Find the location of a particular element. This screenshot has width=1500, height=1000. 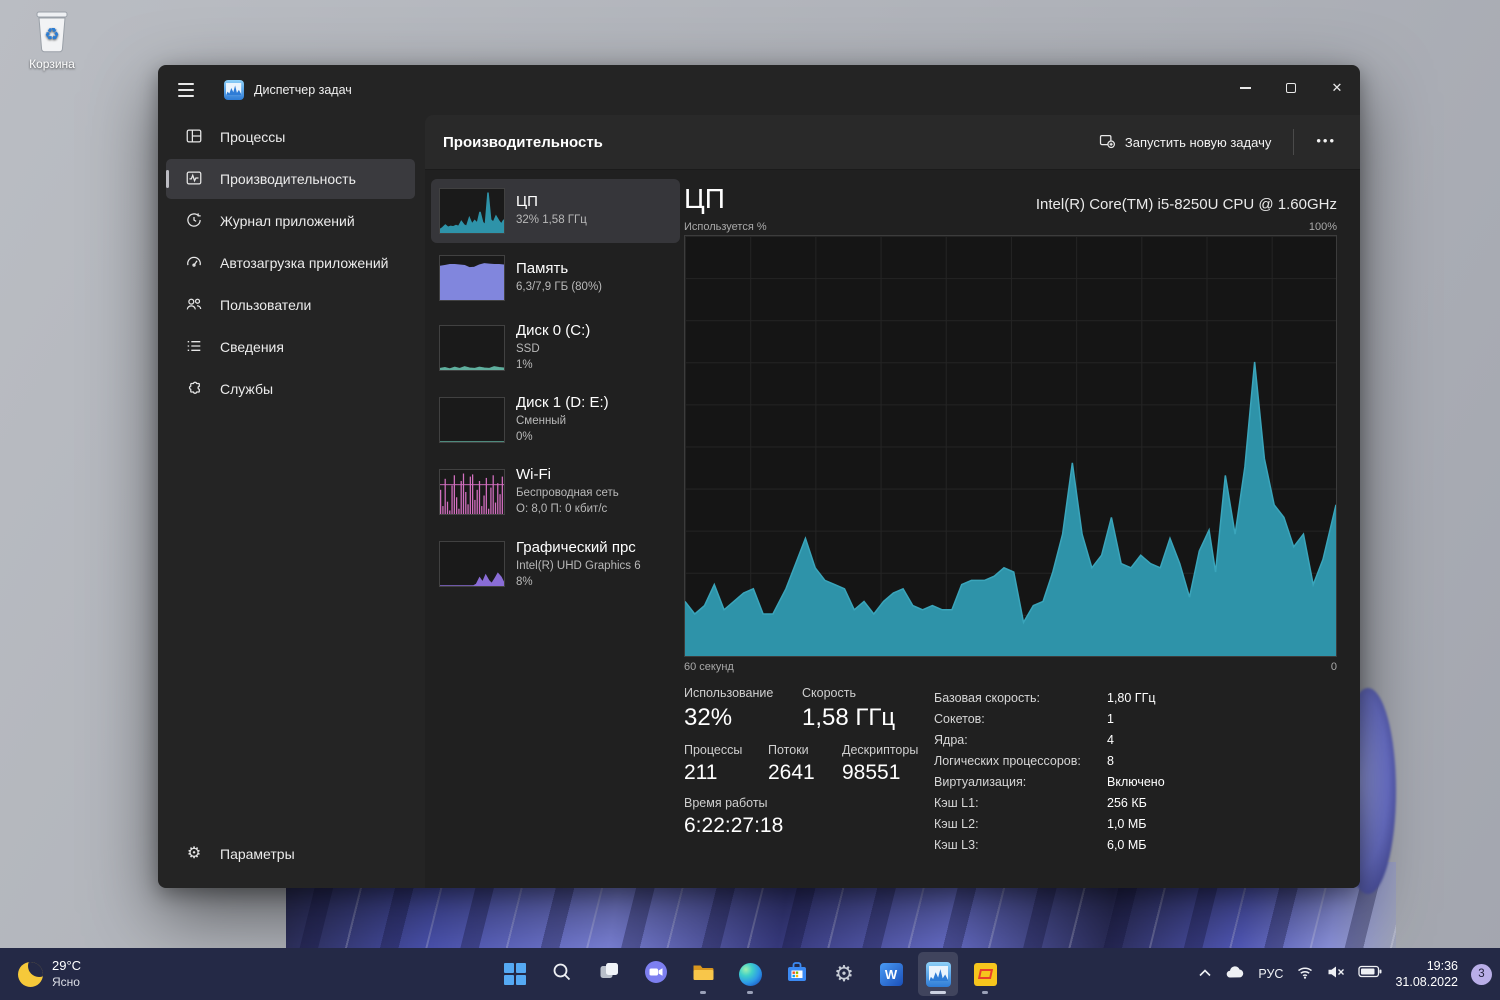

run-new-task-button: Запустить новую задачу is located at coordinates (1184, 142).